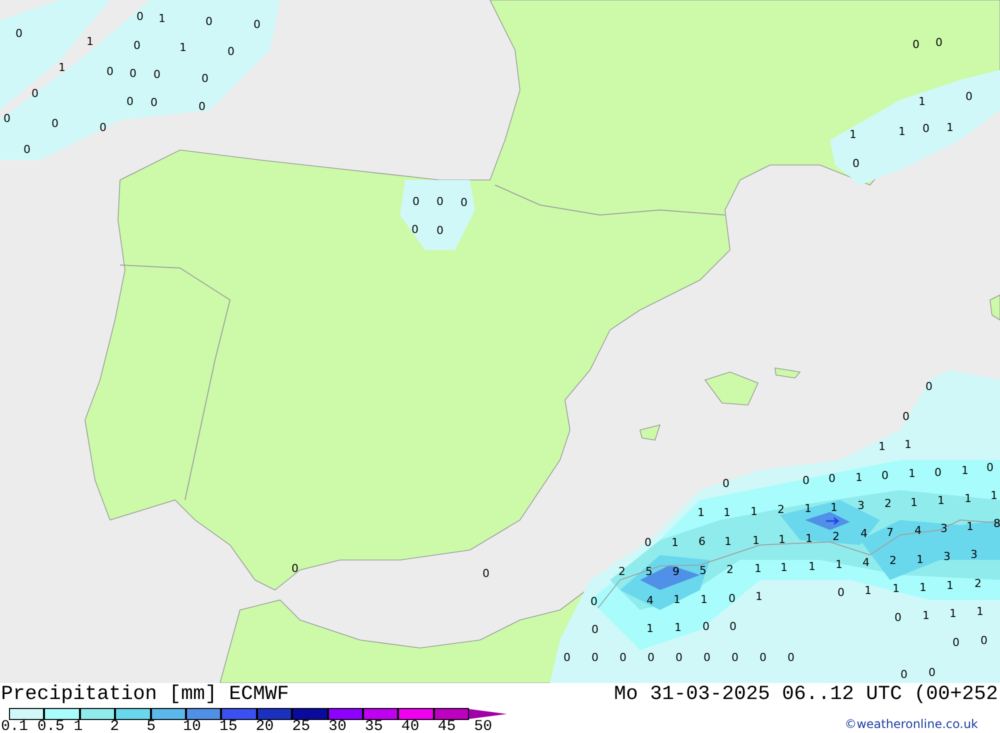  Describe the element at coordinates (410, 726) in the screenshot. I see `scale-label: 40` at that location.